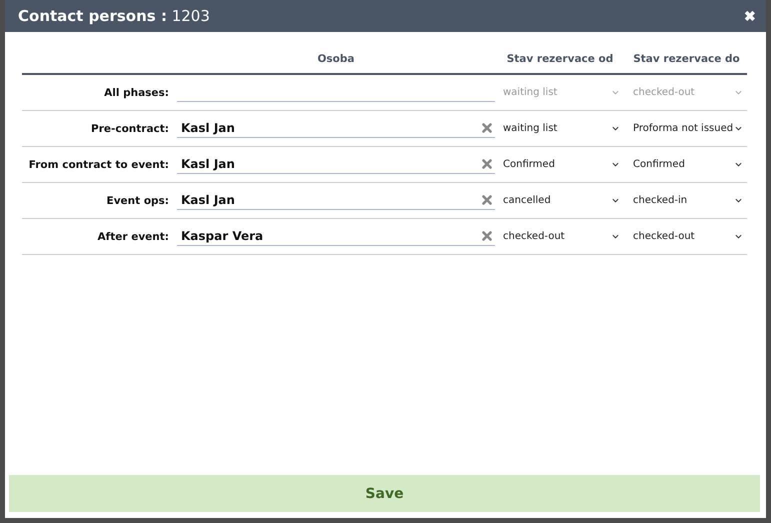  Describe the element at coordinates (114, 16) in the screenshot. I see `dialog-title: Contact persons : 1203` at that location.